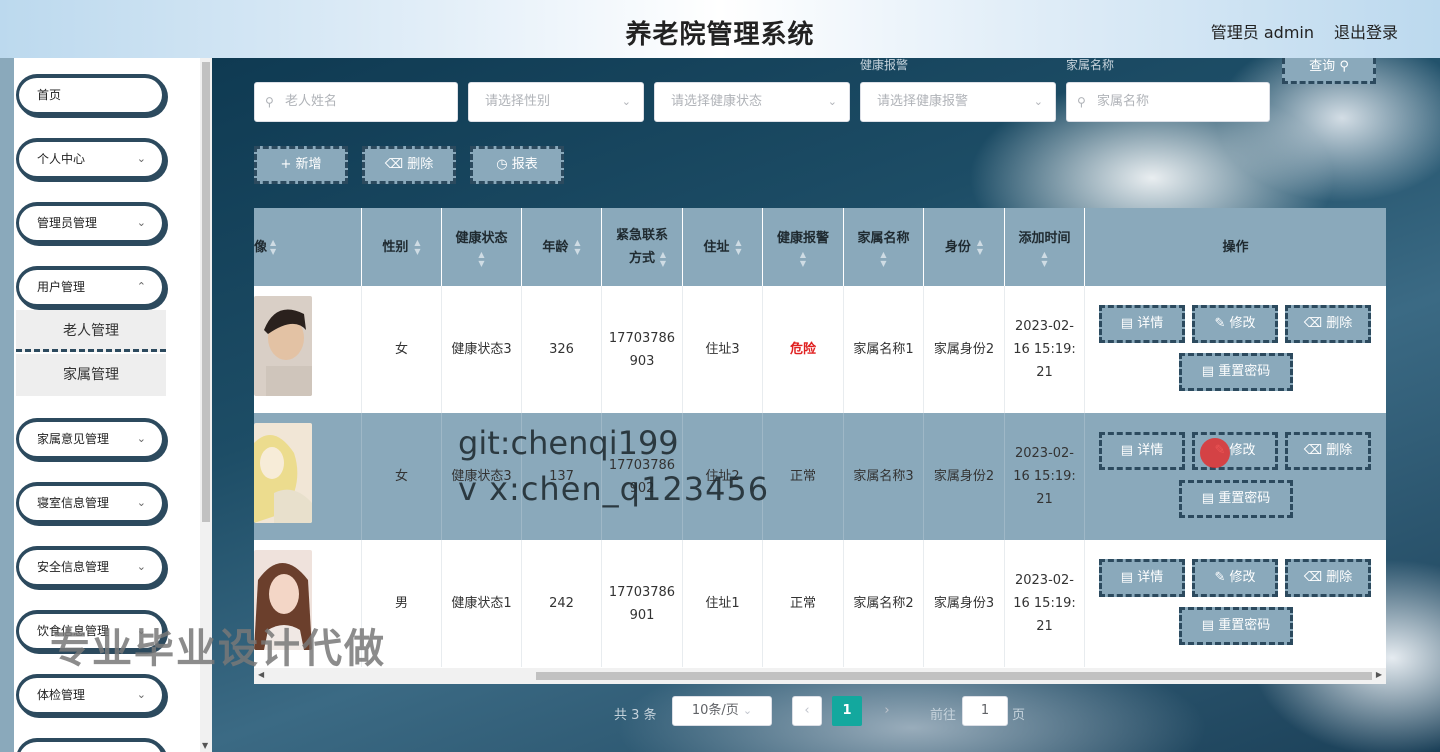  I want to click on sidebar-item-more, so click(91, 745).